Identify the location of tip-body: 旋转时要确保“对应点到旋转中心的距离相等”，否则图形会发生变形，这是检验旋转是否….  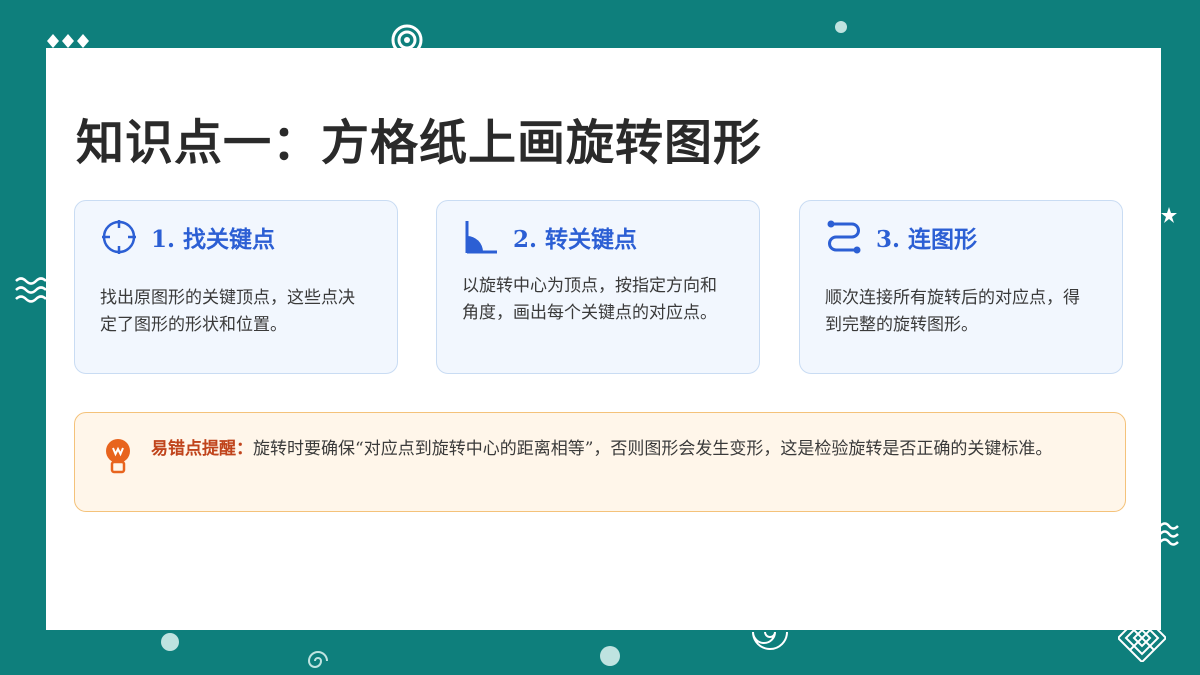
(653, 449).